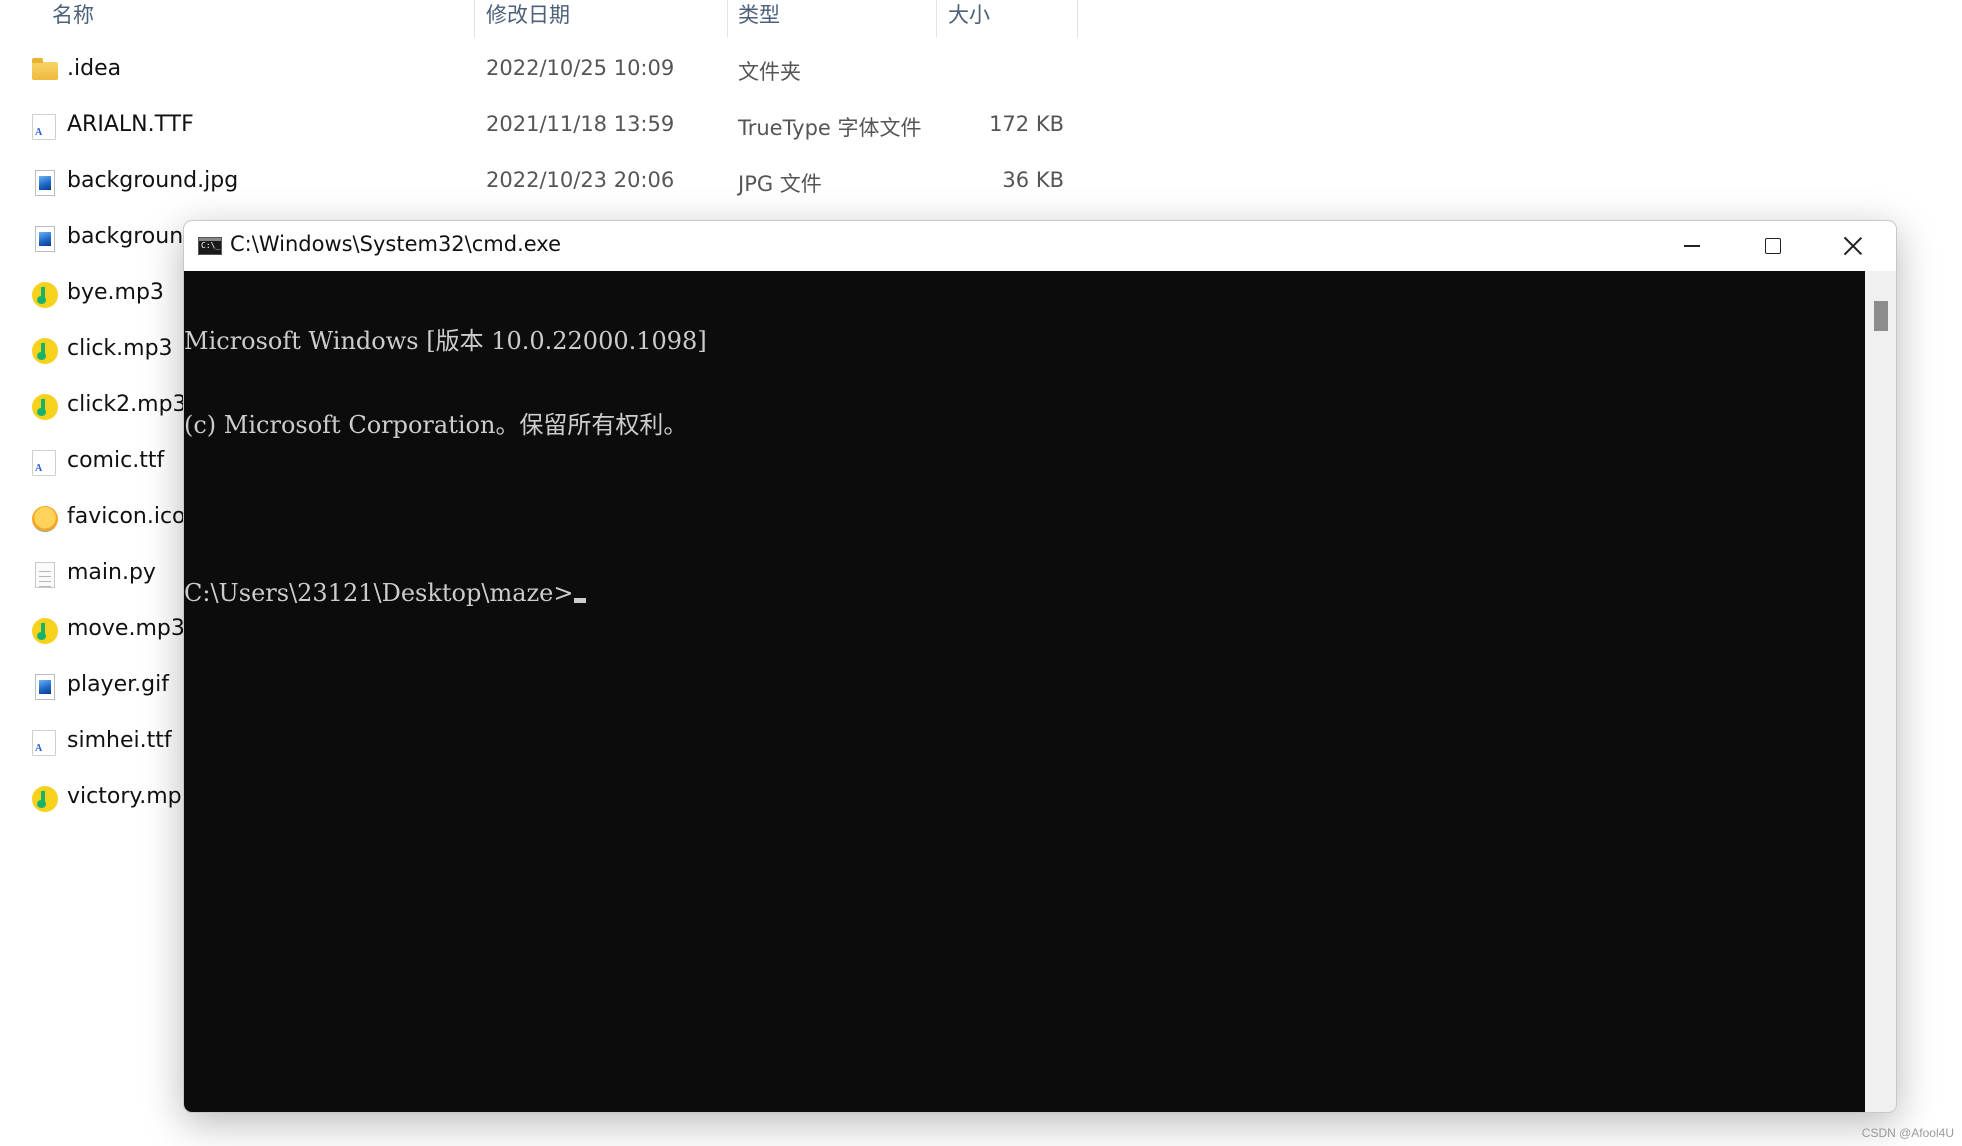 This screenshot has width=1962, height=1146. What do you see at coordinates (118, 684) in the screenshot?
I see `file-name: player.gif` at bounding box center [118, 684].